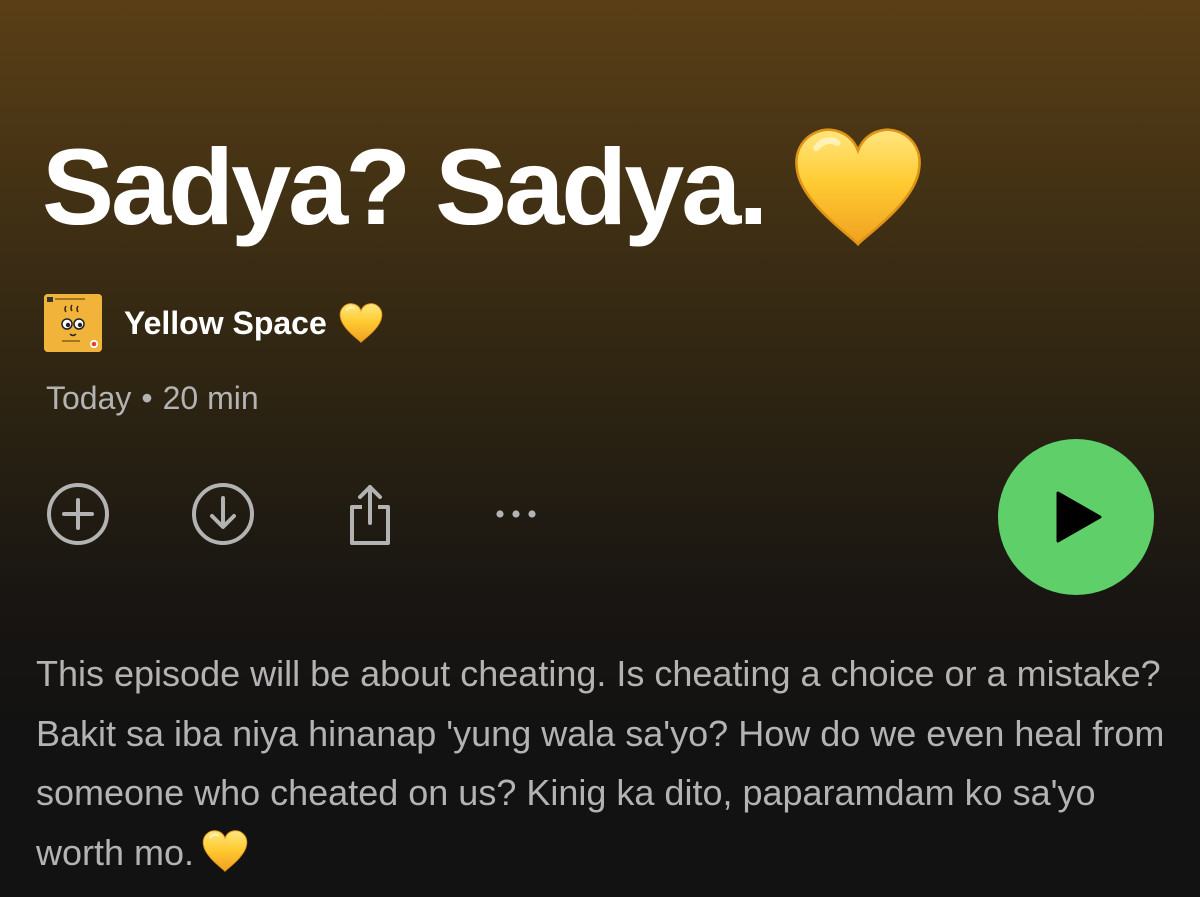 The image size is (1200, 897). I want to click on episode-title: Sadya? Sadya., so click(482, 187).